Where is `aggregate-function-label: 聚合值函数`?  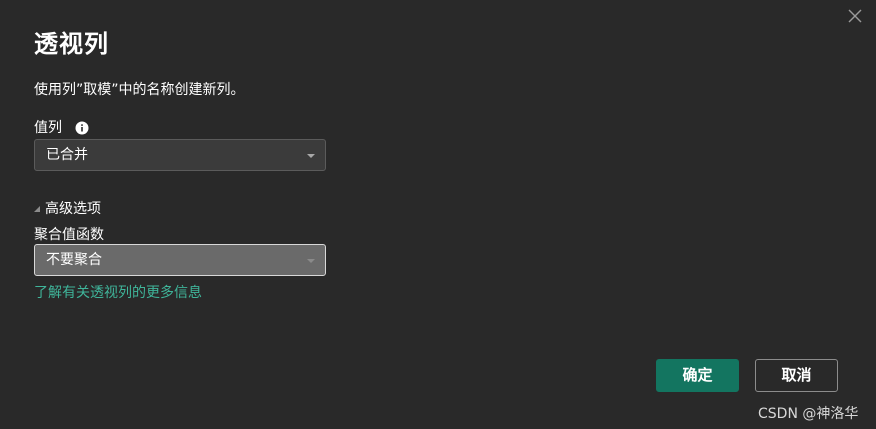
aggregate-function-label: 聚合值函数 is located at coordinates (69, 235).